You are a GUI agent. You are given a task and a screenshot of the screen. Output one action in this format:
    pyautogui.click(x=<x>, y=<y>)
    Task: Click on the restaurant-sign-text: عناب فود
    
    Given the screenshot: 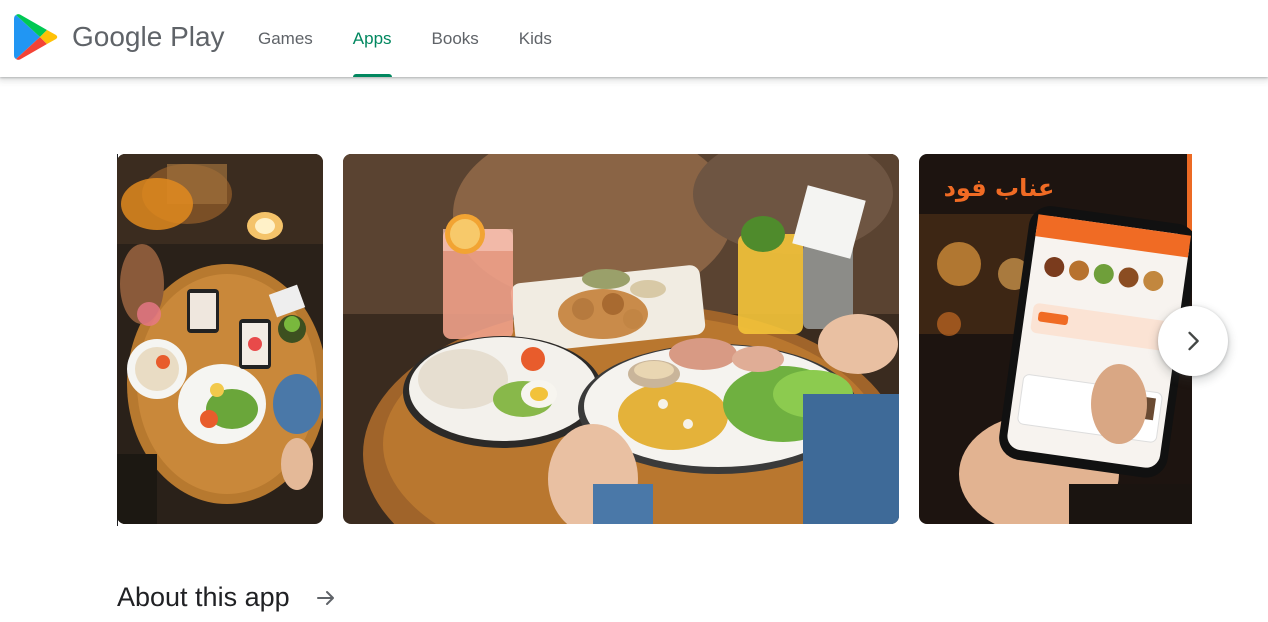 What is the action you would take?
    pyautogui.click(x=999, y=188)
    